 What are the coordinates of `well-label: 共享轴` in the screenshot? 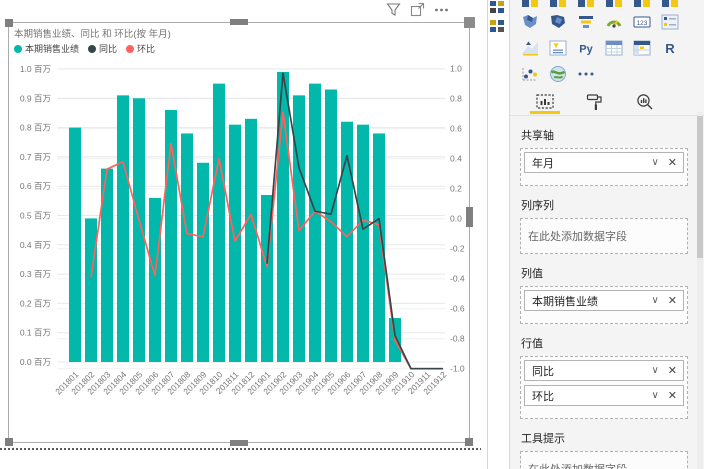 It's located at (537, 136).